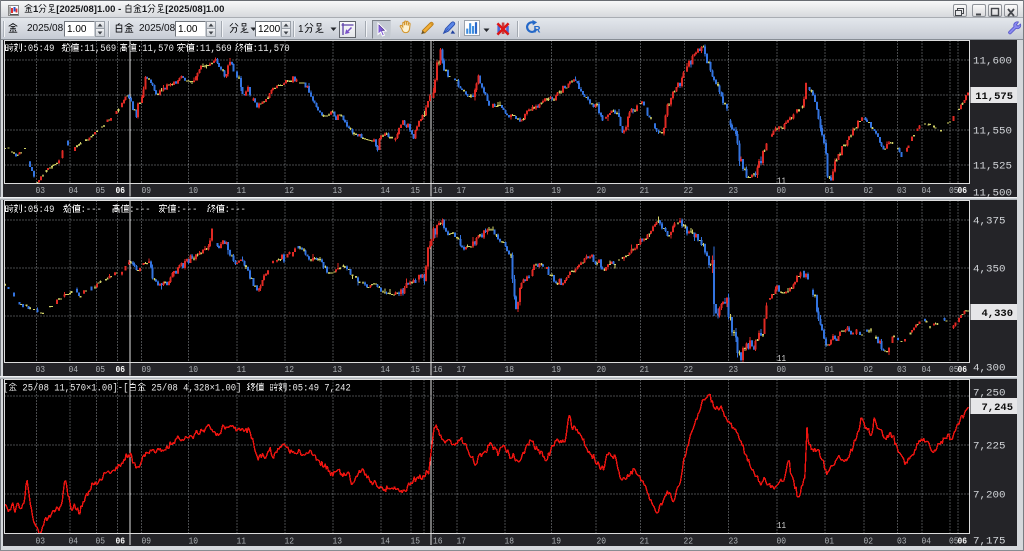 Image resolution: width=1024 pixels, height=551 pixels. I want to click on svg-text: 11,575, so click(994, 97).